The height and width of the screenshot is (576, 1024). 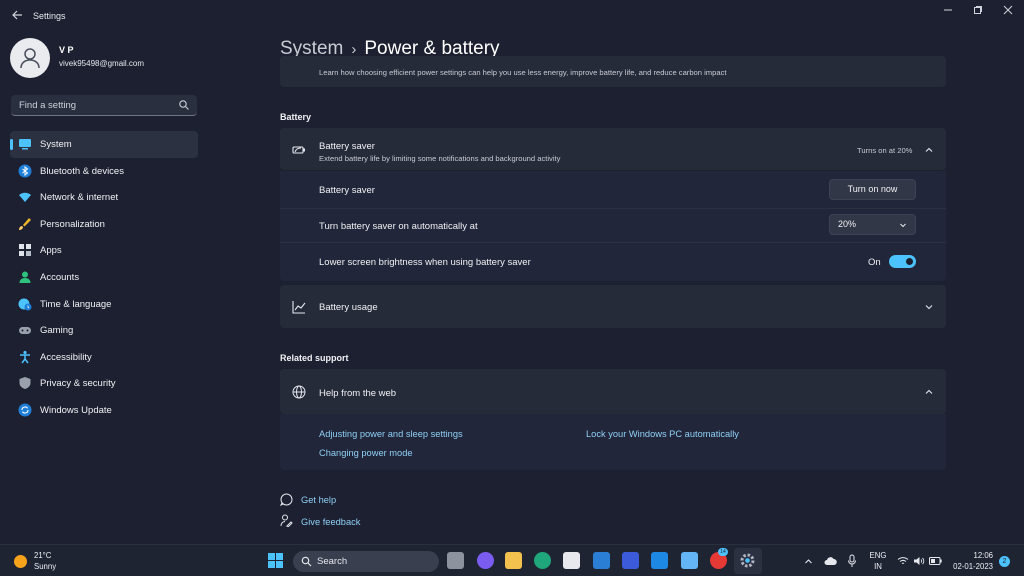 I want to click on battery-saver-title: Battery saver, so click(x=347, y=146).